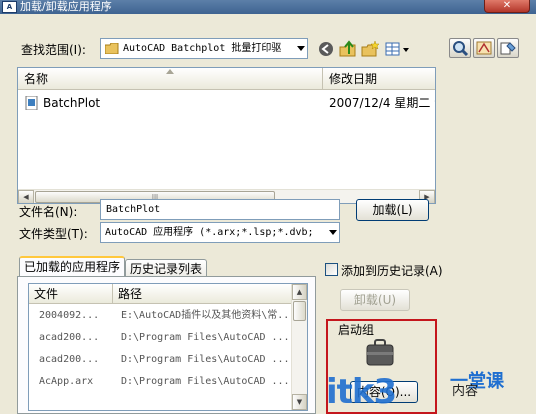  I want to click on new-folder-button, so click(370, 49).